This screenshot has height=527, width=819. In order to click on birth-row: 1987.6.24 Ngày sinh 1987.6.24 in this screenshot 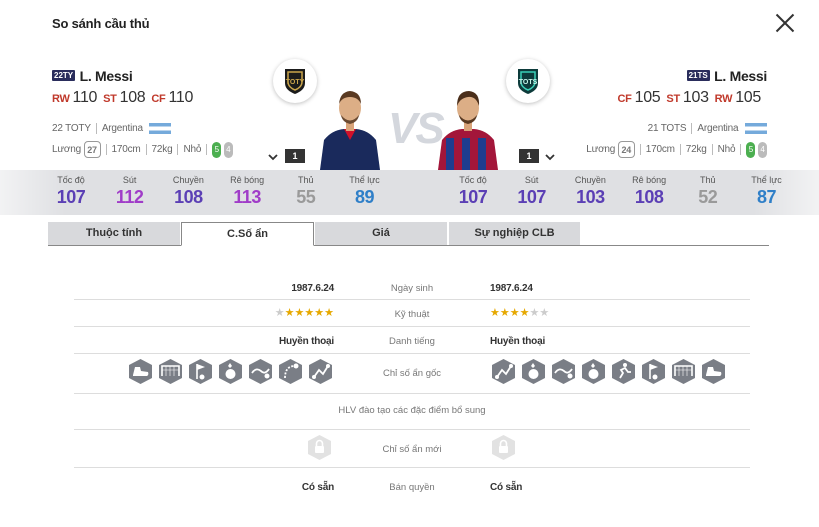, I will do `click(412, 289)`.